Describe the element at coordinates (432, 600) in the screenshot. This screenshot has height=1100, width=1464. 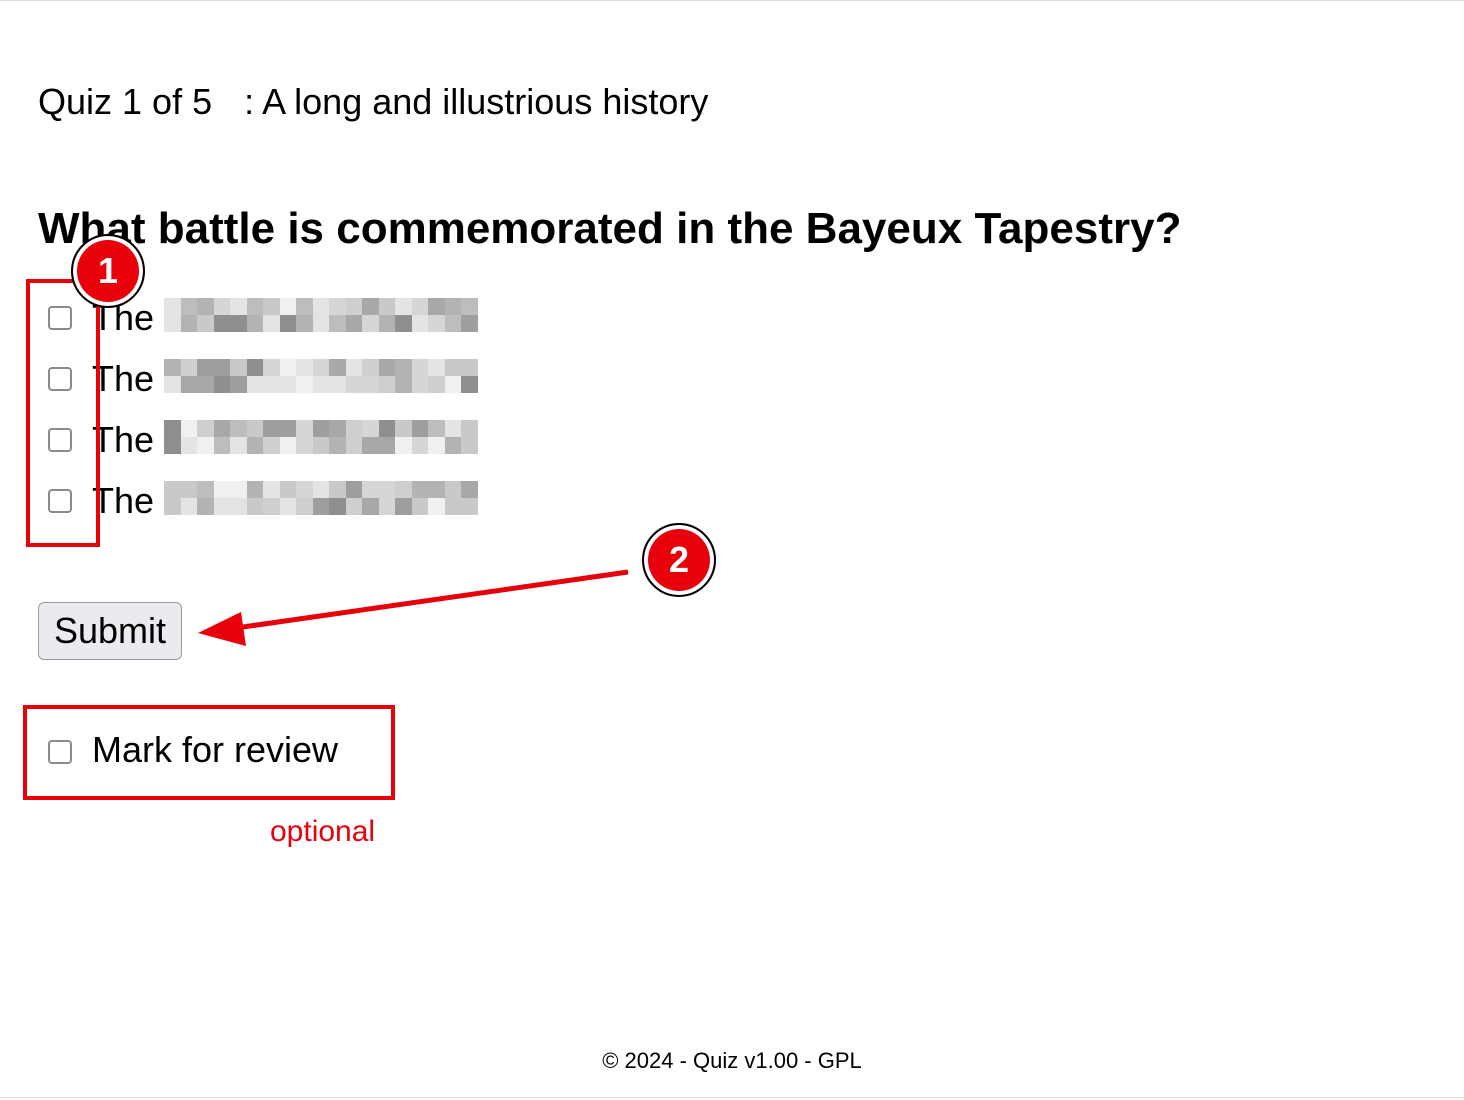
I see `arrow-shaft` at that location.